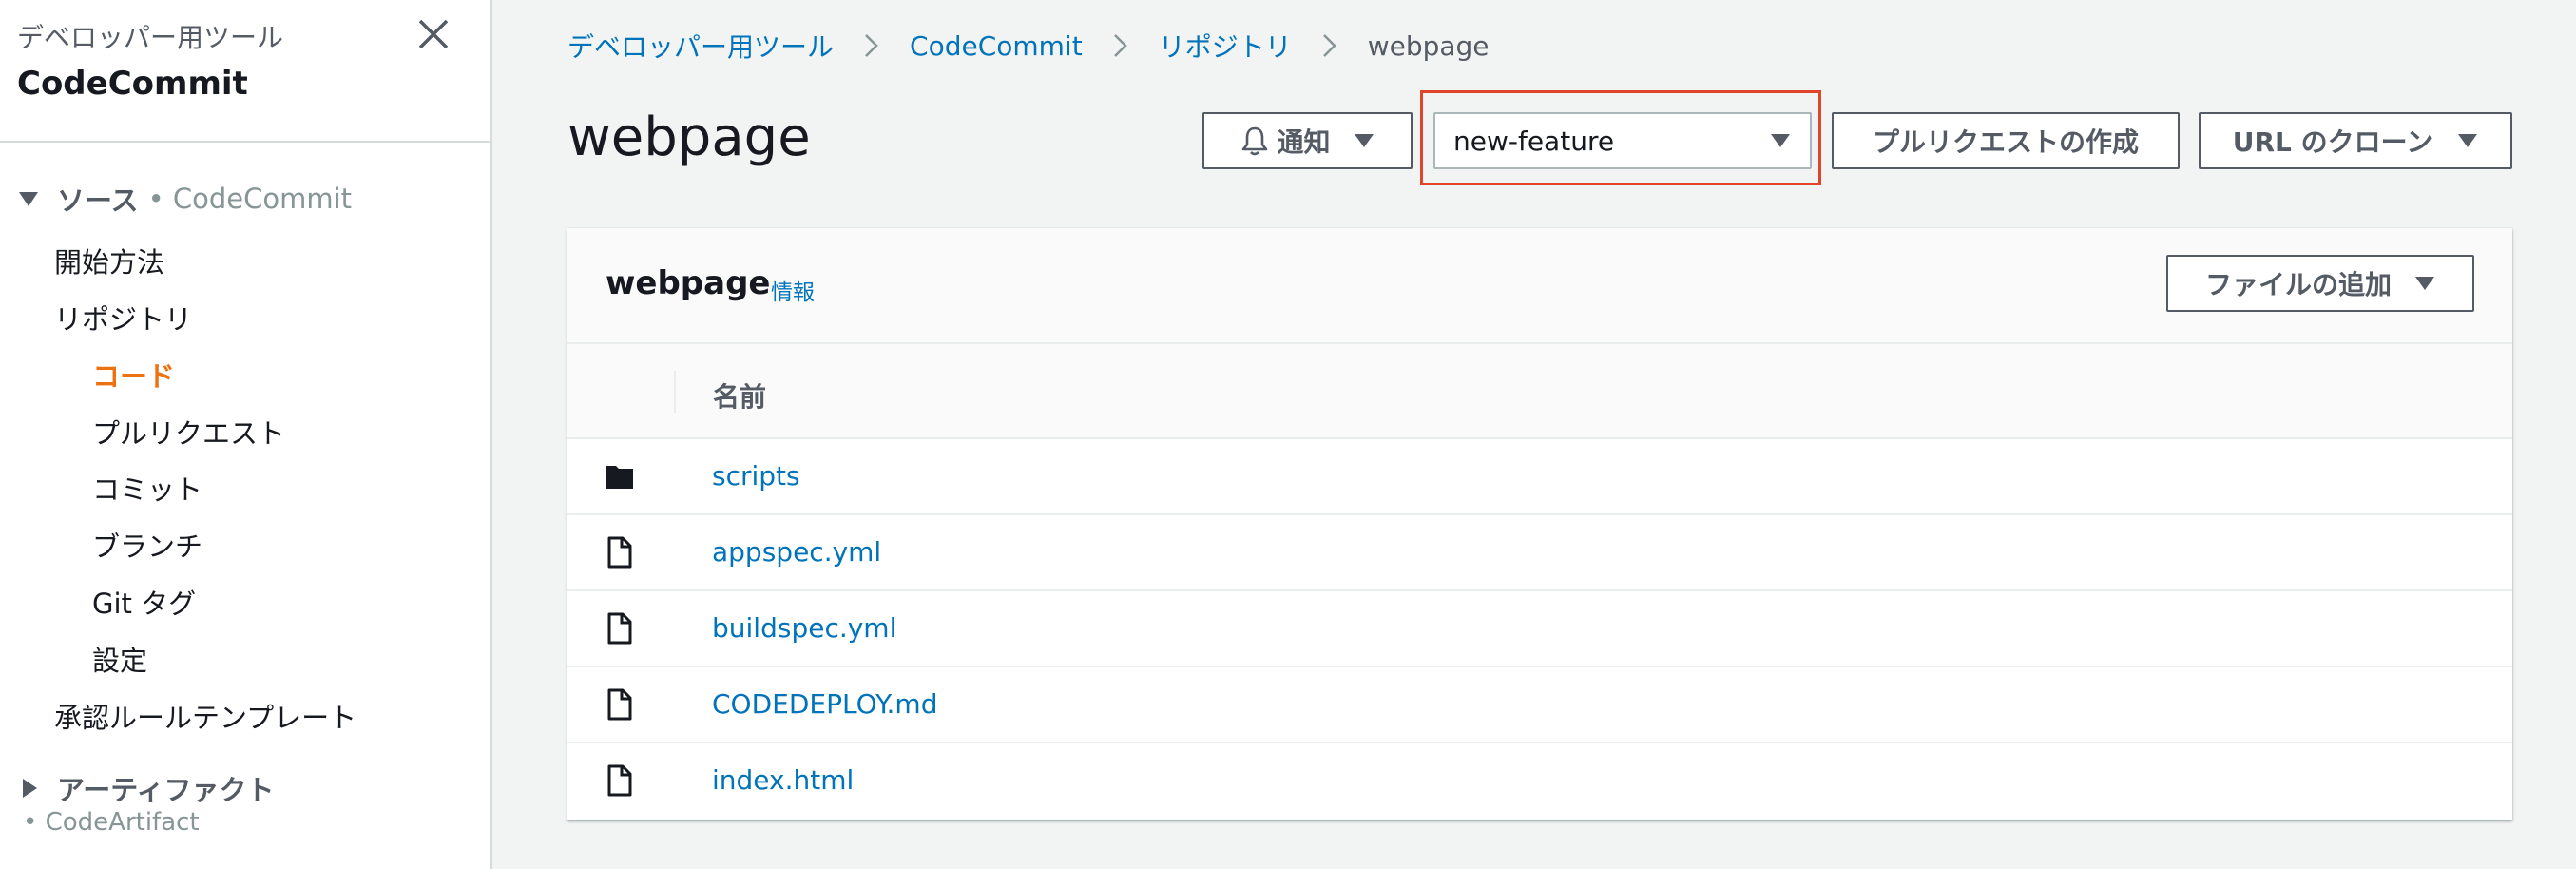 The image size is (2576, 869). I want to click on sidebar-section-artifacts: アーティファクト, so click(146, 788).